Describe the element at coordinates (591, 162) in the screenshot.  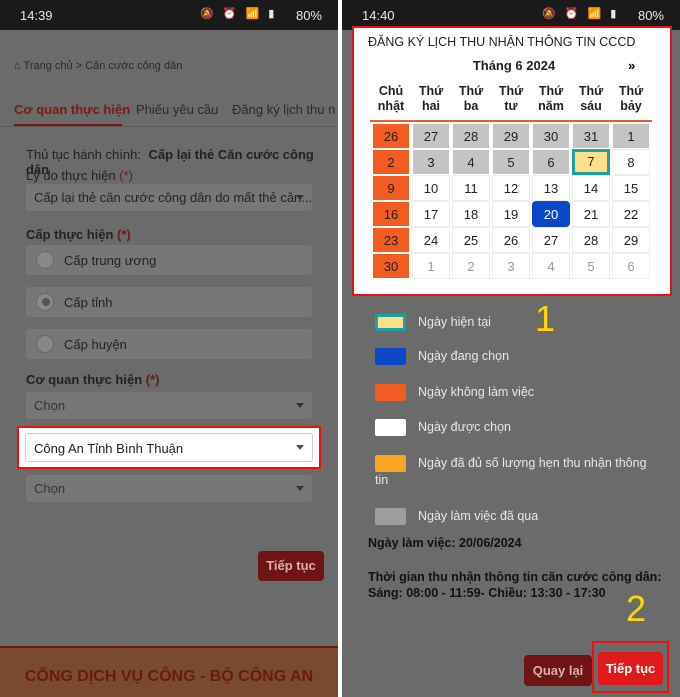
I see `calendar-day-today: 7` at that location.